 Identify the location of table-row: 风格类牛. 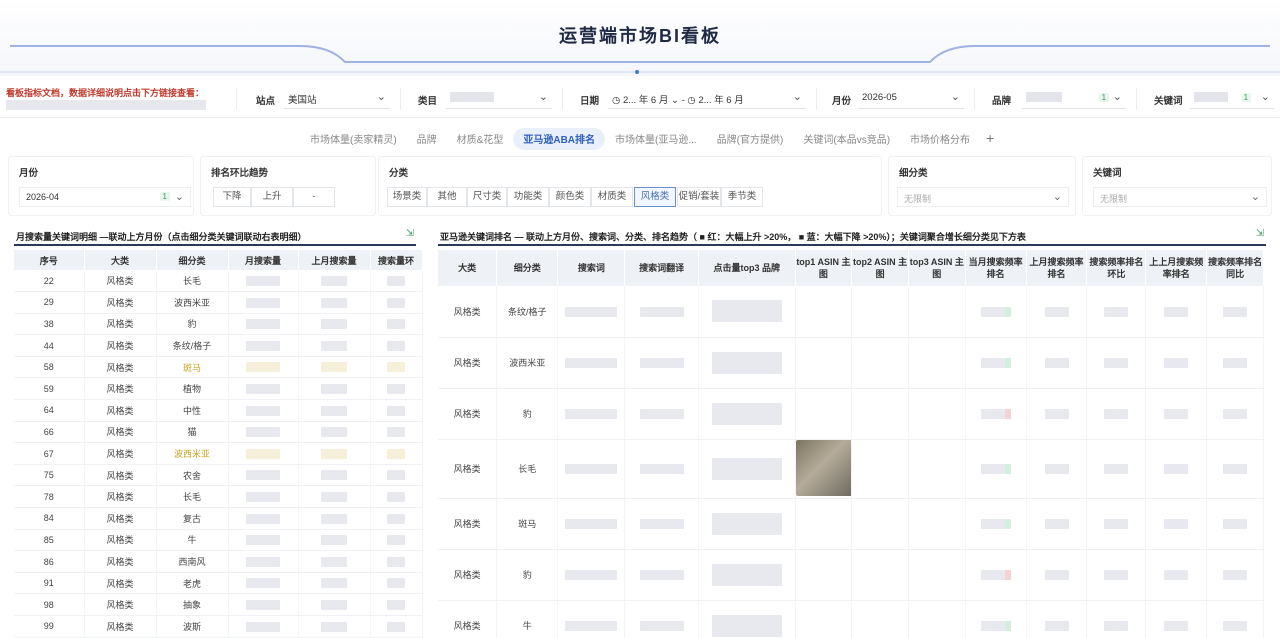
(851, 619).